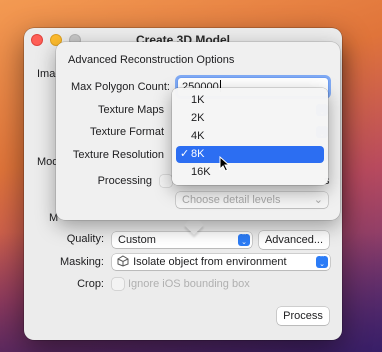 Image resolution: width=382 pixels, height=352 pixels. I want to click on menu-item-label: 2K, so click(198, 118).